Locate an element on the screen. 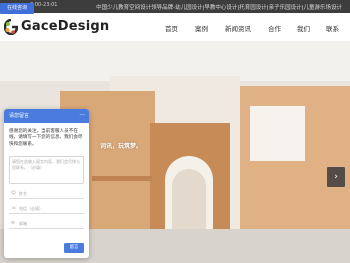 Image resolution: width=350 pixels, height=263 pixels. phone-icon: ☏ is located at coordinates (14, 209).